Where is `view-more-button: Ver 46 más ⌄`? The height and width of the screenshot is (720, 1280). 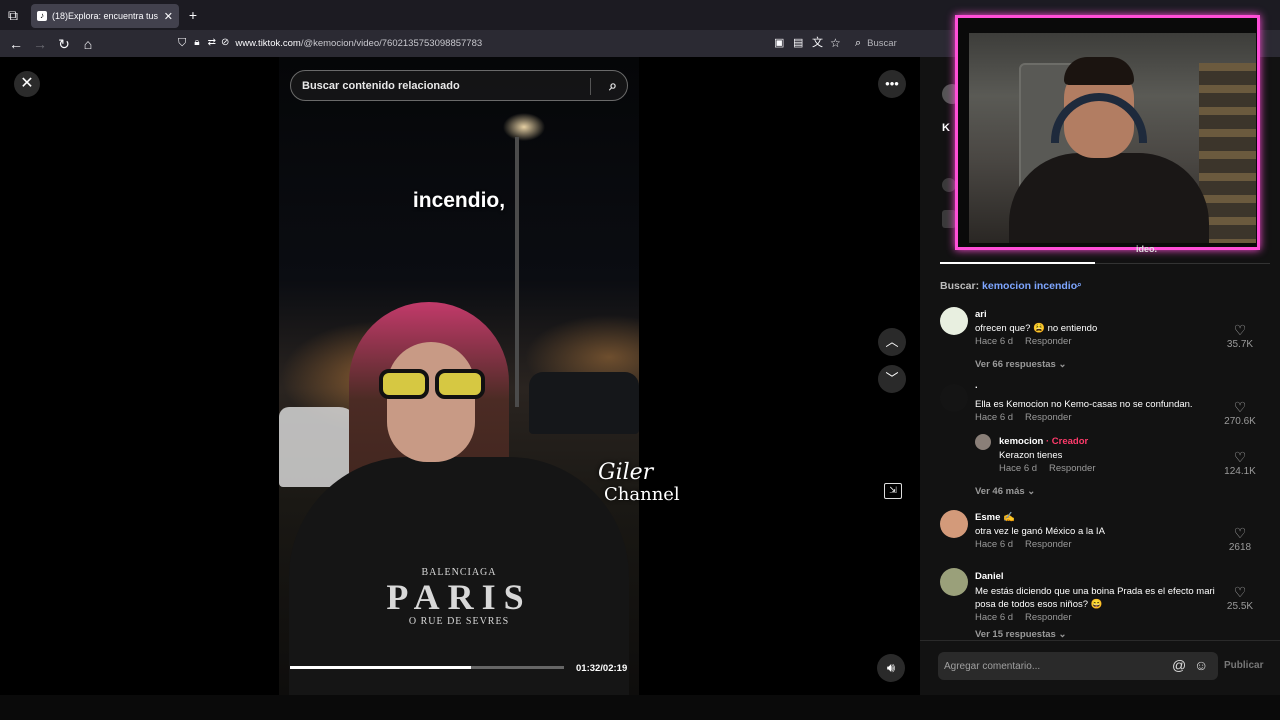 view-more-button: Ver 46 más ⌄ is located at coordinates (1005, 491).